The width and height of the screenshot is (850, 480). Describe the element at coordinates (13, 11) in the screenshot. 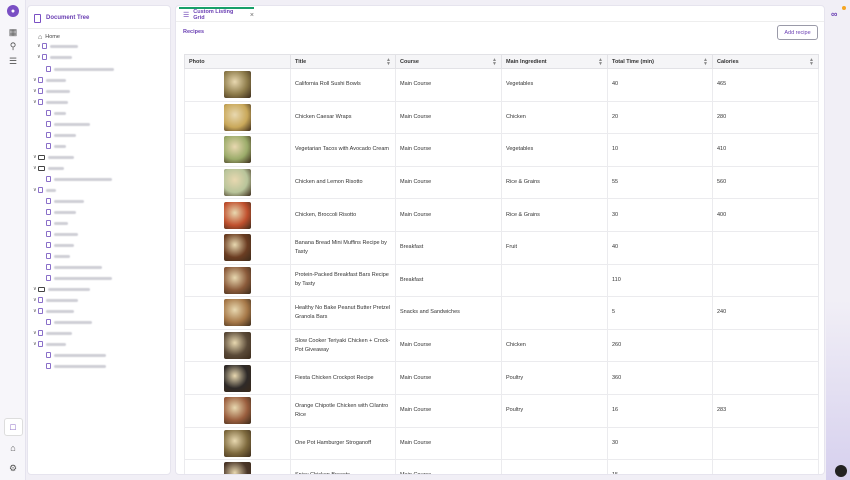

I see `avatar-icon: ●` at that location.